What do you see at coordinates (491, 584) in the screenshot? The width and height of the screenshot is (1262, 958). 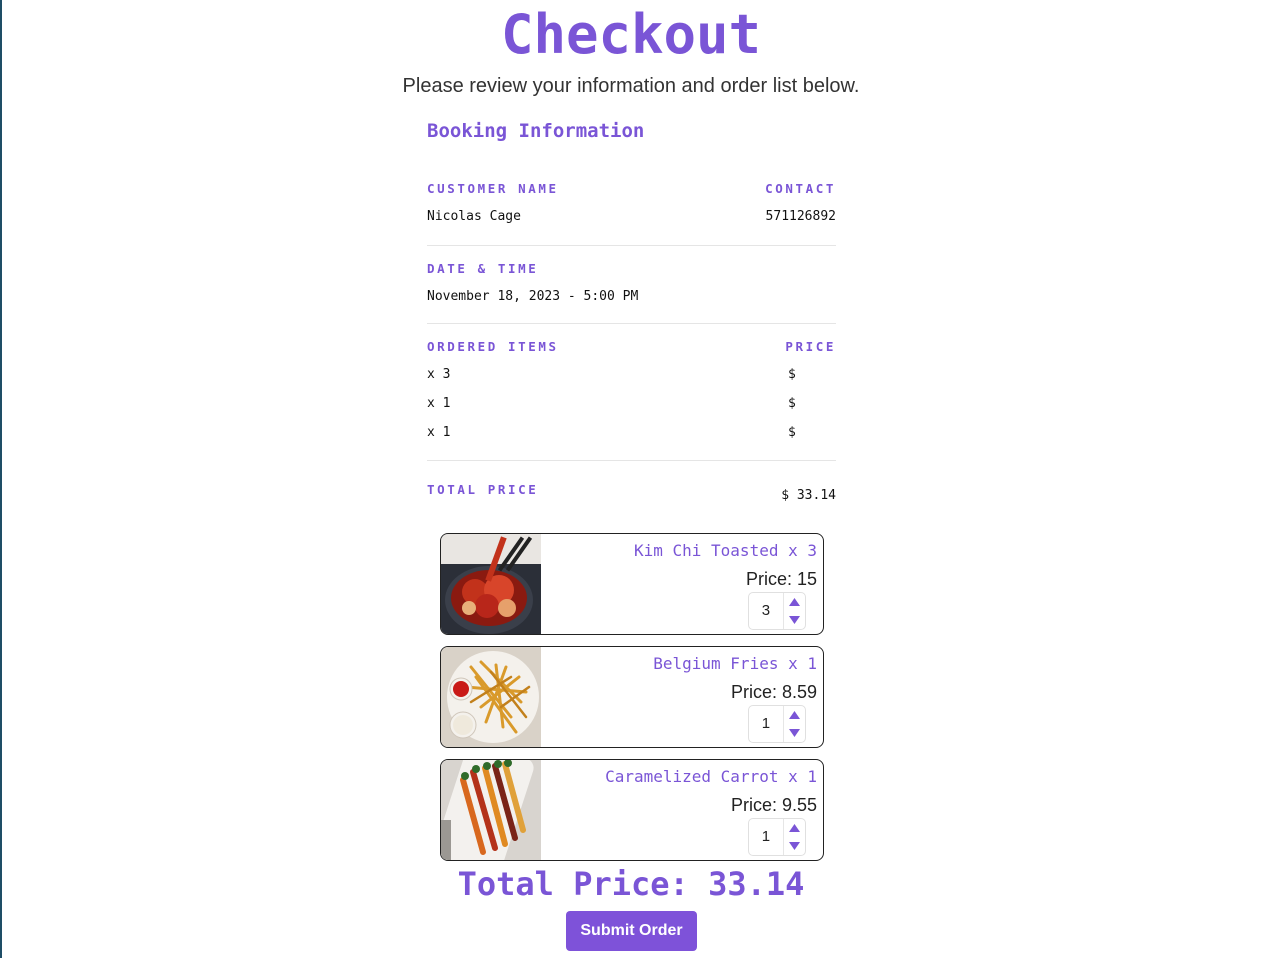 I see `kimchi-photo-icon` at bounding box center [491, 584].